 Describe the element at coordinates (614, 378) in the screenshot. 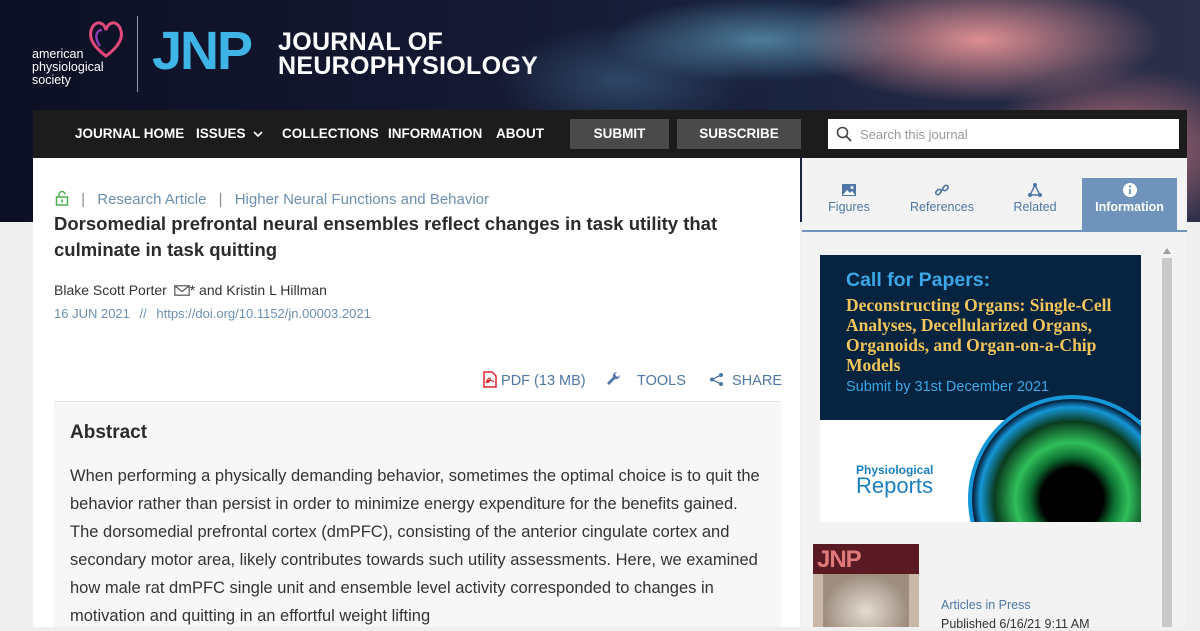

I see `wrench-icon` at that location.